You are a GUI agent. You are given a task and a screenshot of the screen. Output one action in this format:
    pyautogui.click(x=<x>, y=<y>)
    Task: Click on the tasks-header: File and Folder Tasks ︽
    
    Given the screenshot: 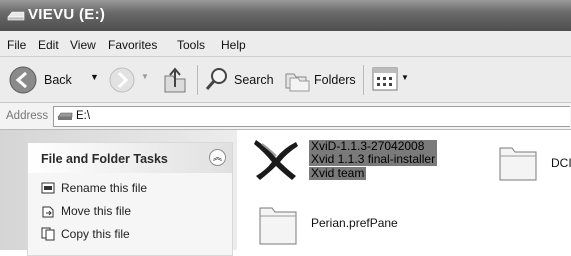 What is the action you would take?
    pyautogui.click(x=130, y=158)
    